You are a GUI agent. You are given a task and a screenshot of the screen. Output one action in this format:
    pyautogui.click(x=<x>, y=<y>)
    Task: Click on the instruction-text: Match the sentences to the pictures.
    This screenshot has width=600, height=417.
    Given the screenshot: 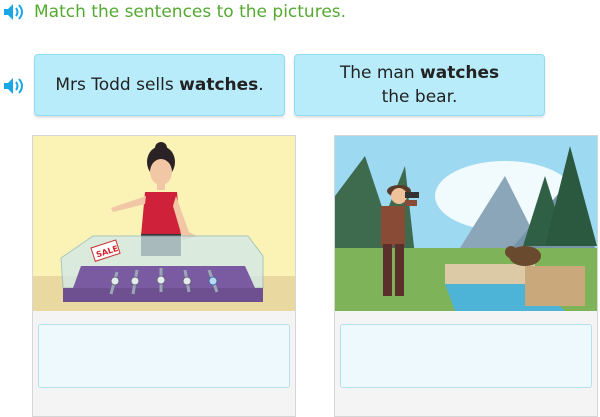 What is the action you would take?
    pyautogui.click(x=190, y=12)
    